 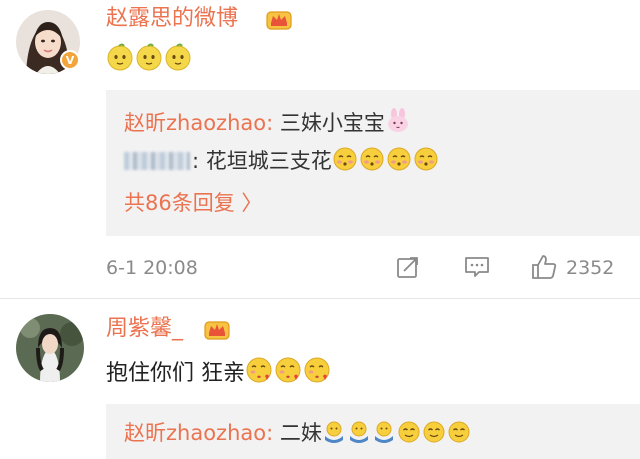 What do you see at coordinates (193, 203) in the screenshot?
I see `view-more-replies-link: 共86条回复 〉` at bounding box center [193, 203].